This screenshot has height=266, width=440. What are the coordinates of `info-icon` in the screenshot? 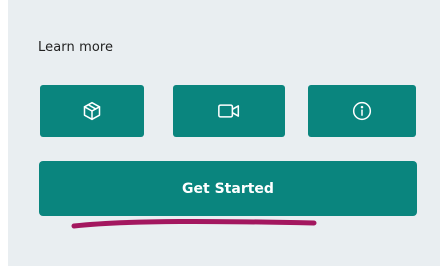 It's located at (362, 111).